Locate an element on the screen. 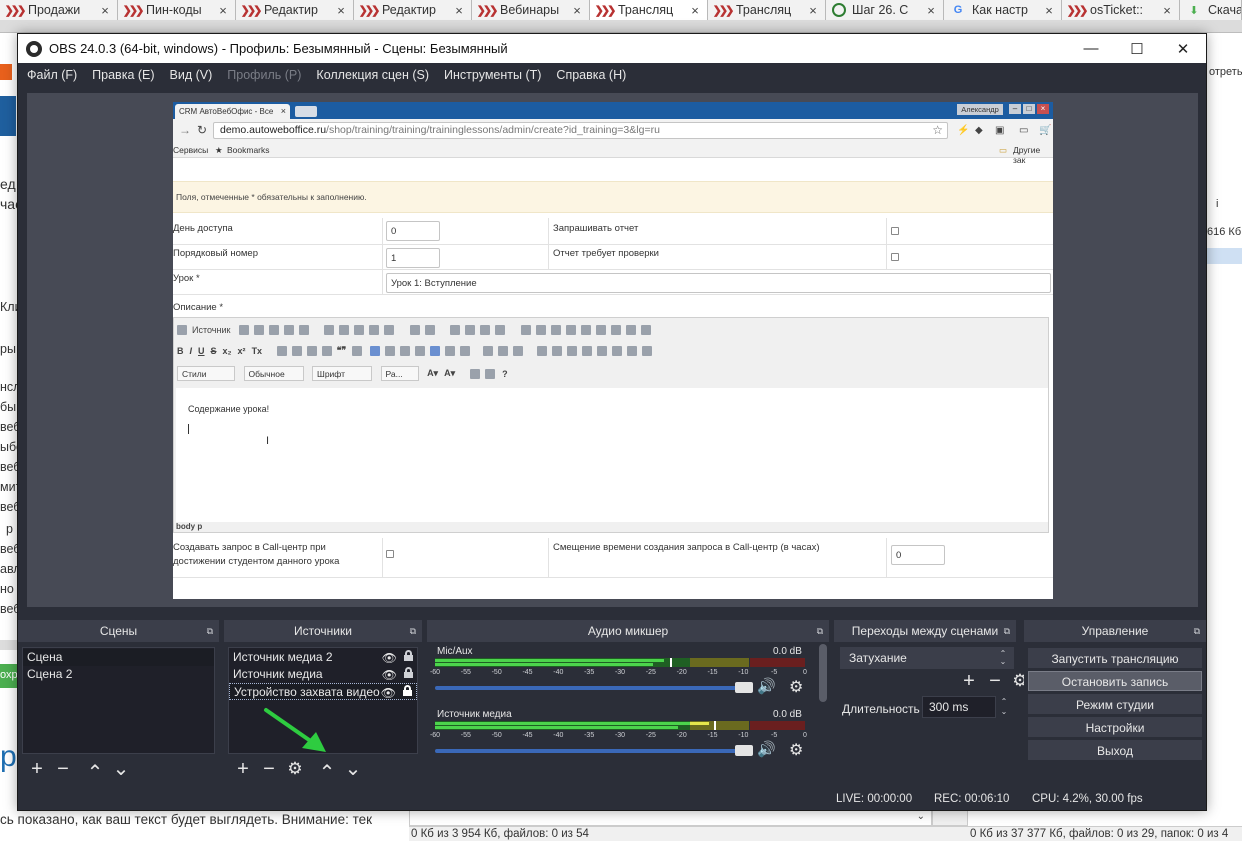 This screenshot has height=841, width=1242. stop-recording-button: Остановить запись is located at coordinates (1115, 681).